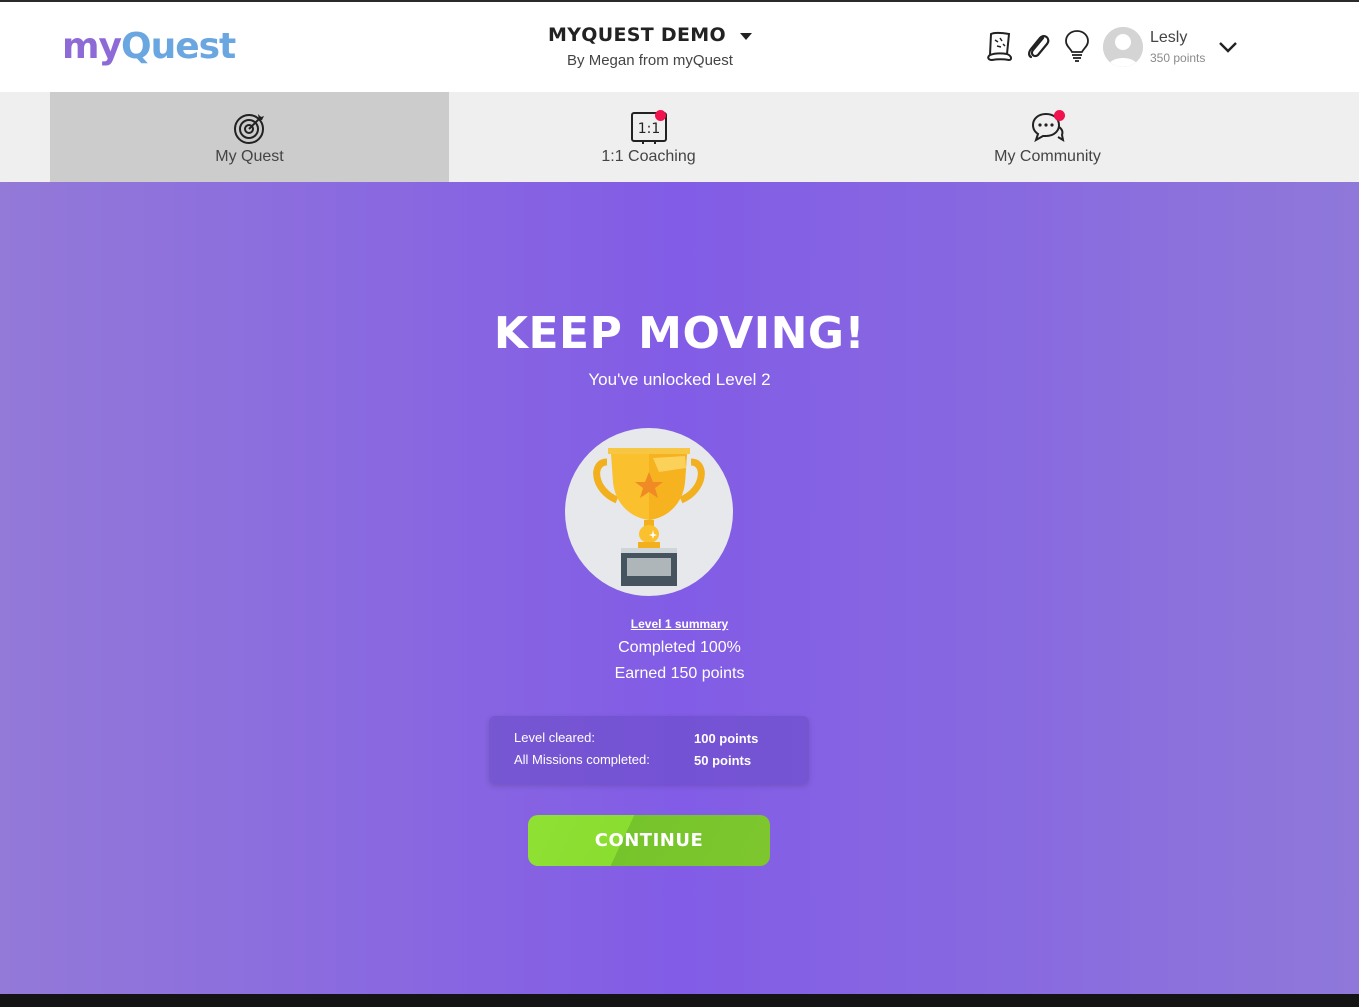 This screenshot has width=1359, height=1007. Describe the element at coordinates (250, 128) in the screenshot. I see `target-icon` at that location.